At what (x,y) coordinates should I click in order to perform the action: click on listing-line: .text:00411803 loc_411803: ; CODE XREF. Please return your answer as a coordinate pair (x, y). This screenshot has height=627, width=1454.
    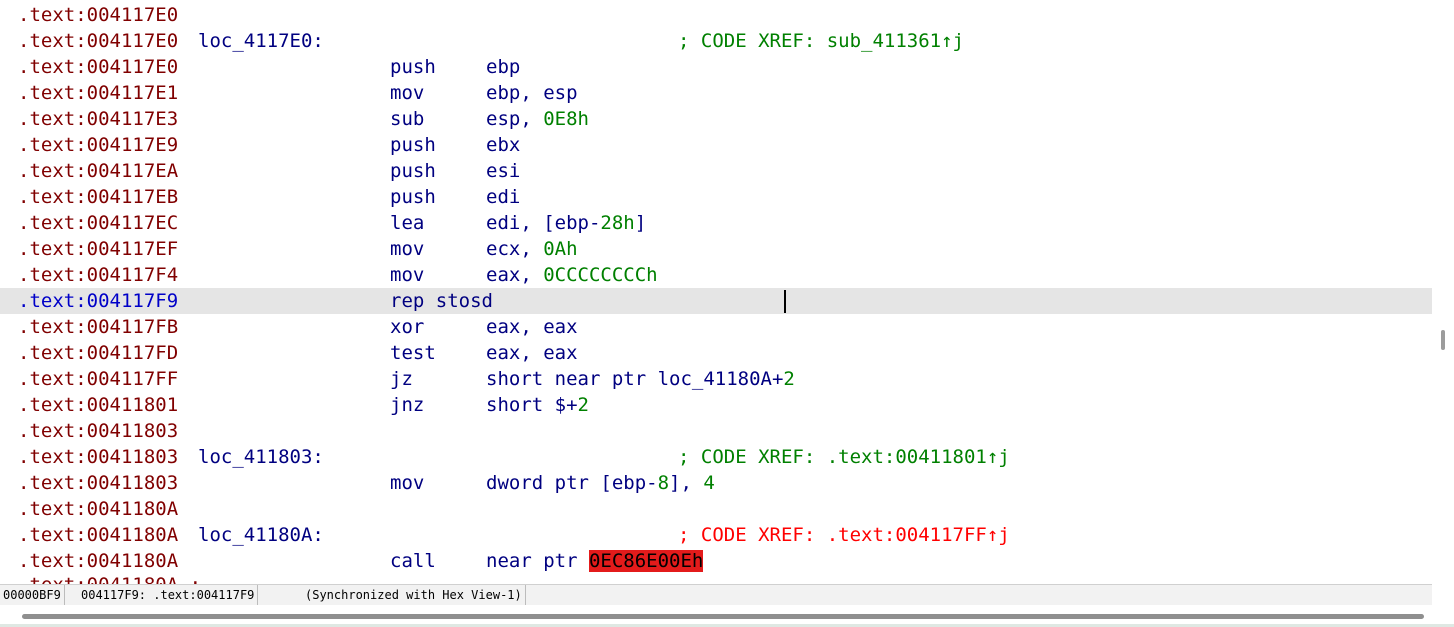
    Looking at the image, I should click on (716, 457).